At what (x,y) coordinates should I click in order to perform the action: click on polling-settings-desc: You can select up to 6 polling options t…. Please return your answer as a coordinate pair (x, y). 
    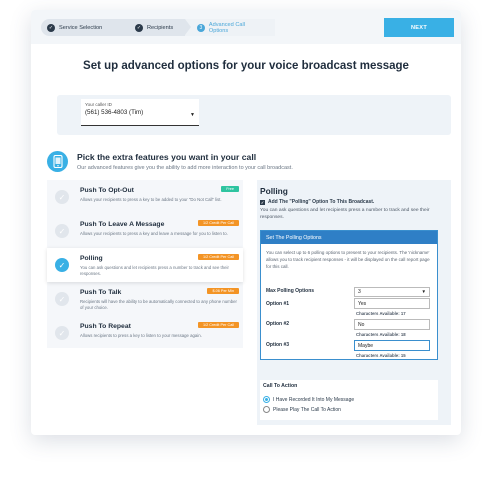
    Looking at the image, I should click on (348, 259).